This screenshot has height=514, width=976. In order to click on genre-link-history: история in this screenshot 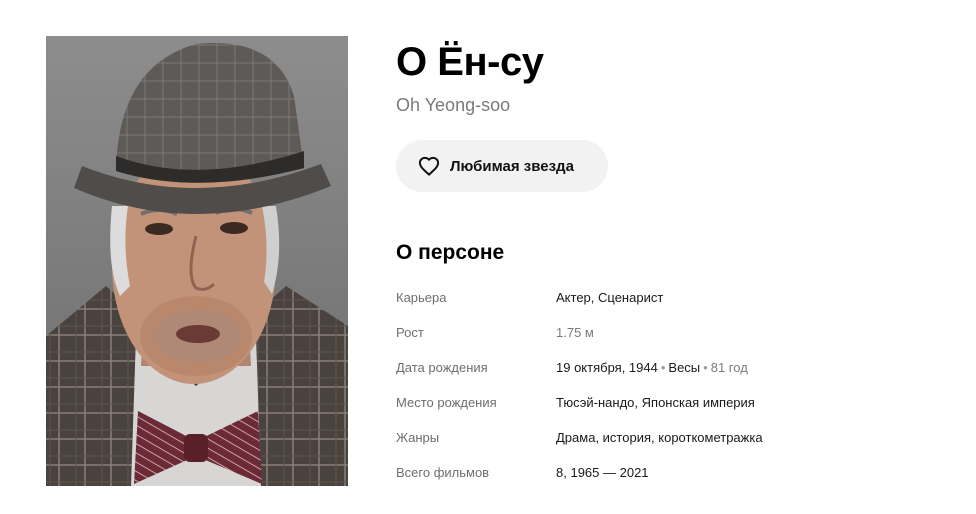, I will do `click(627, 437)`.